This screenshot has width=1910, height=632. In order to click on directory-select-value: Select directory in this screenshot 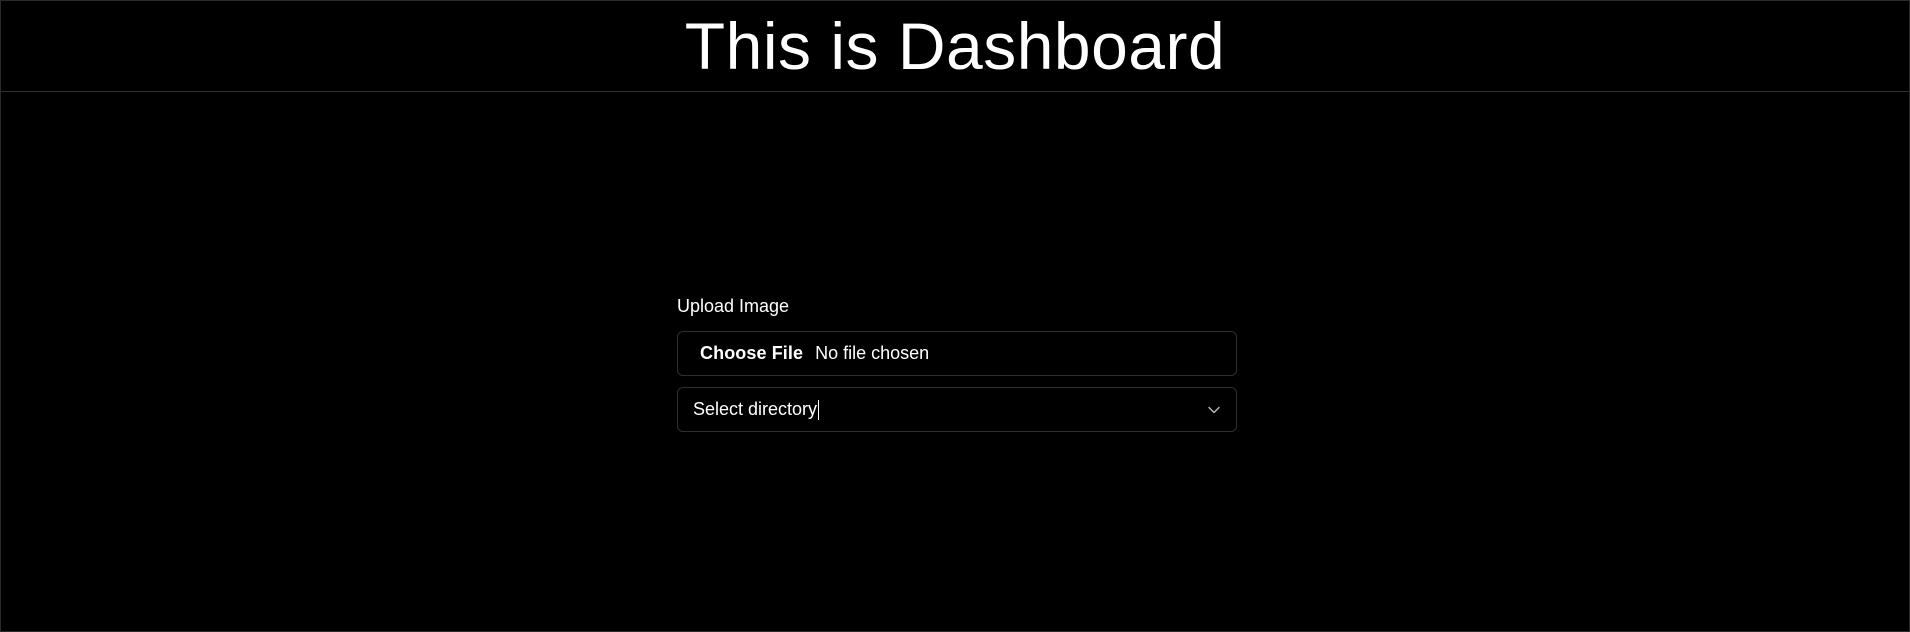, I will do `click(756, 409)`.